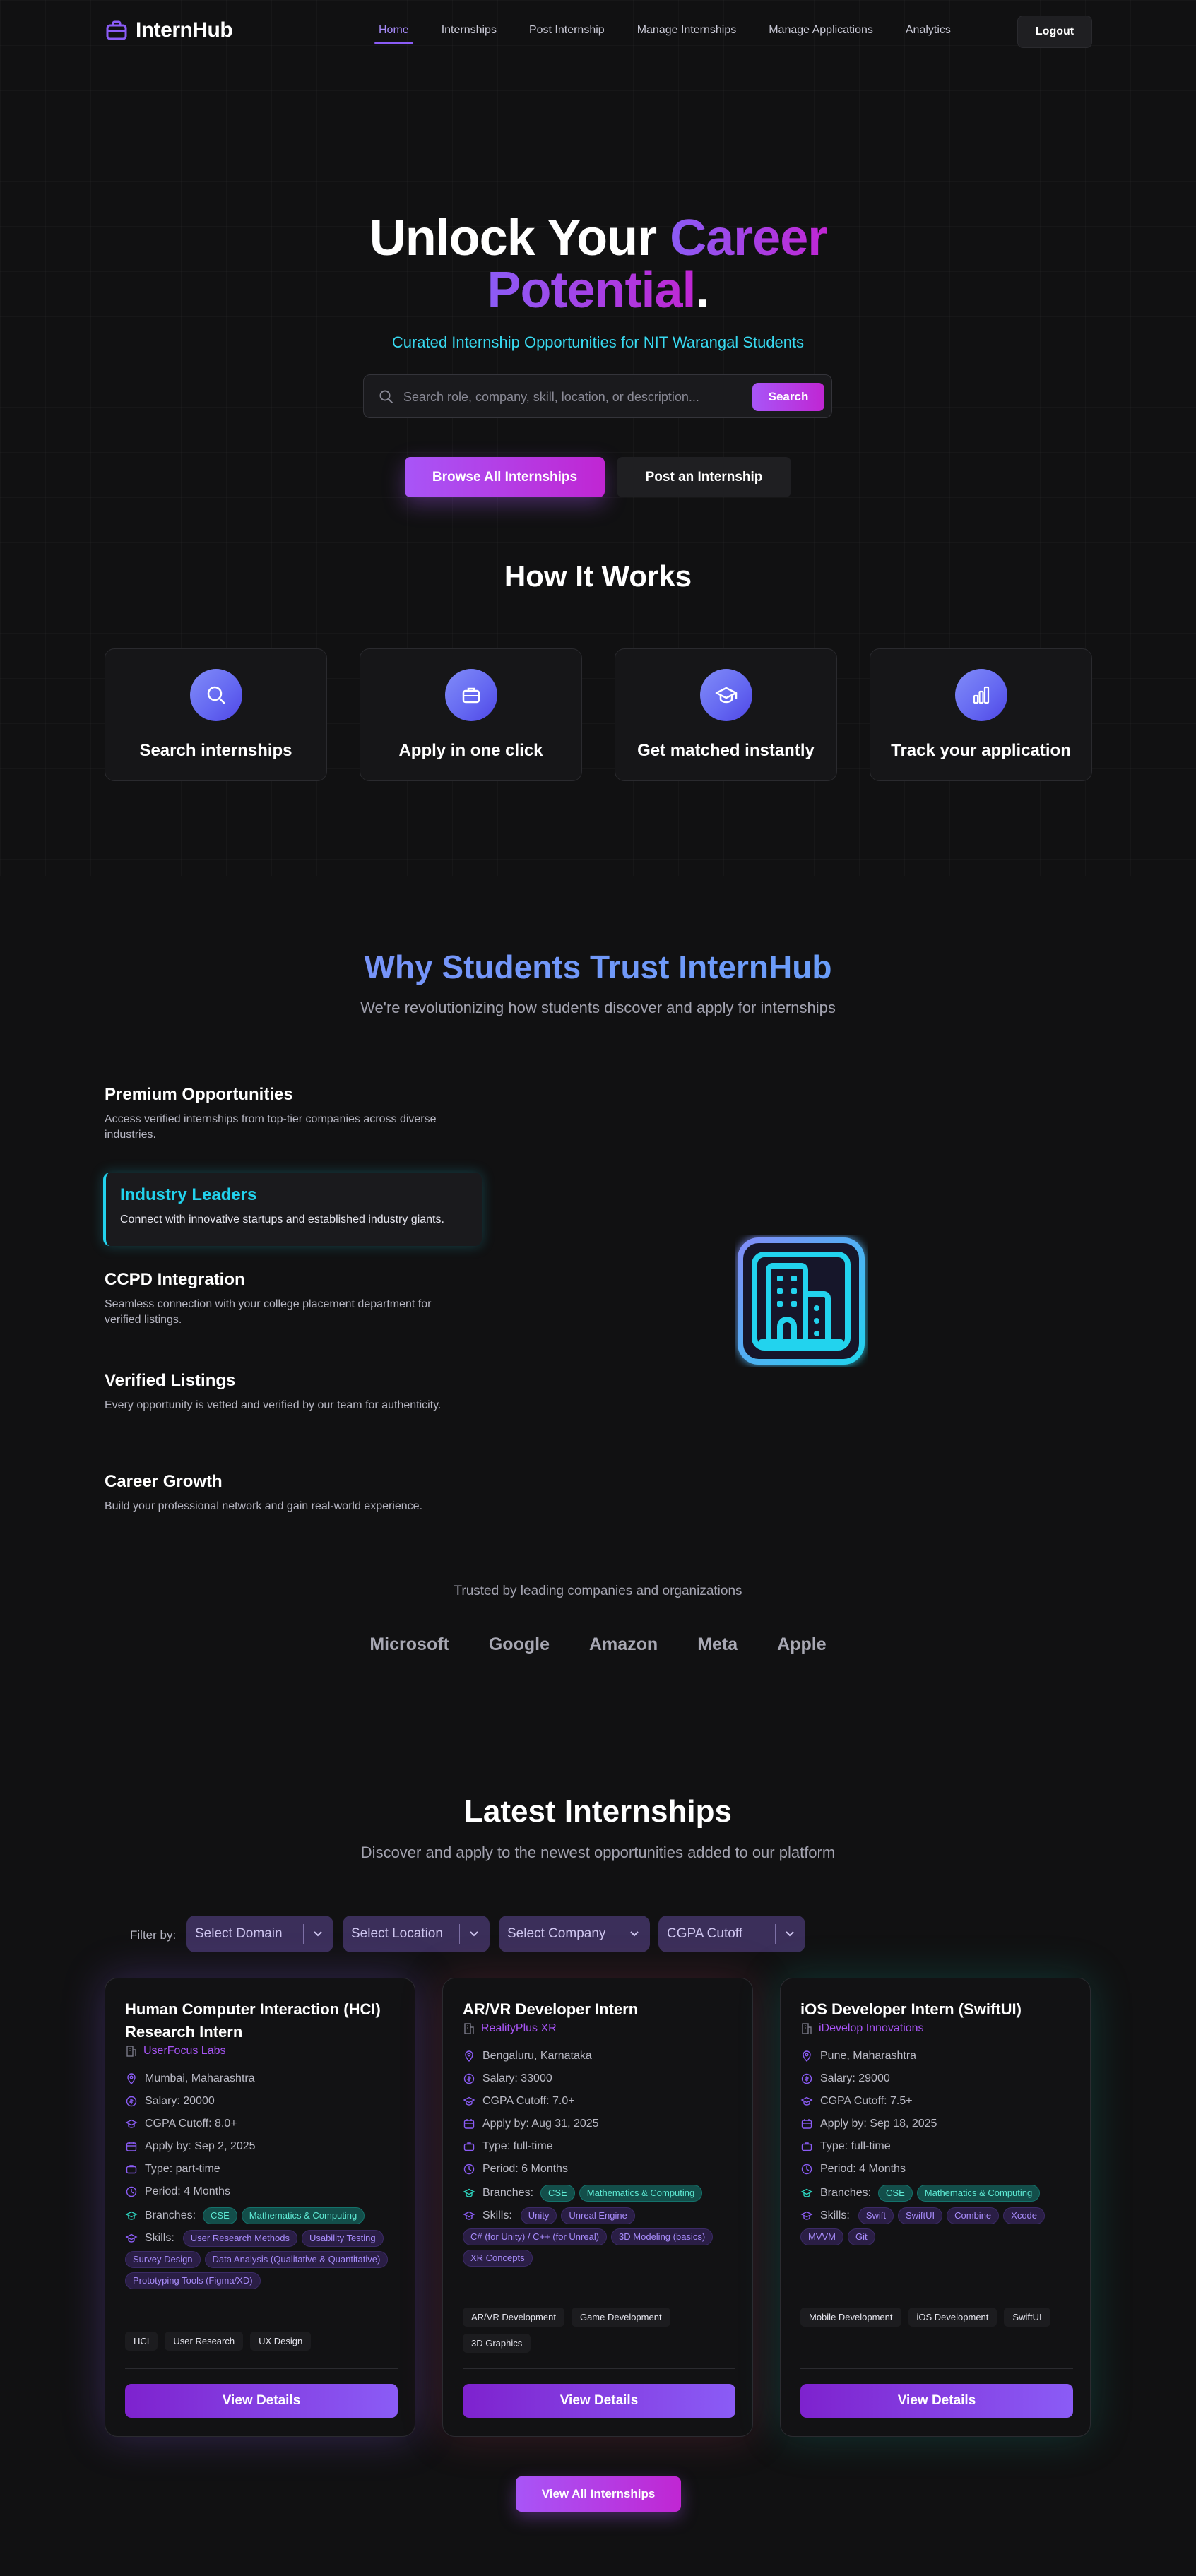  I want to click on nav-link-home: Home, so click(393, 30).